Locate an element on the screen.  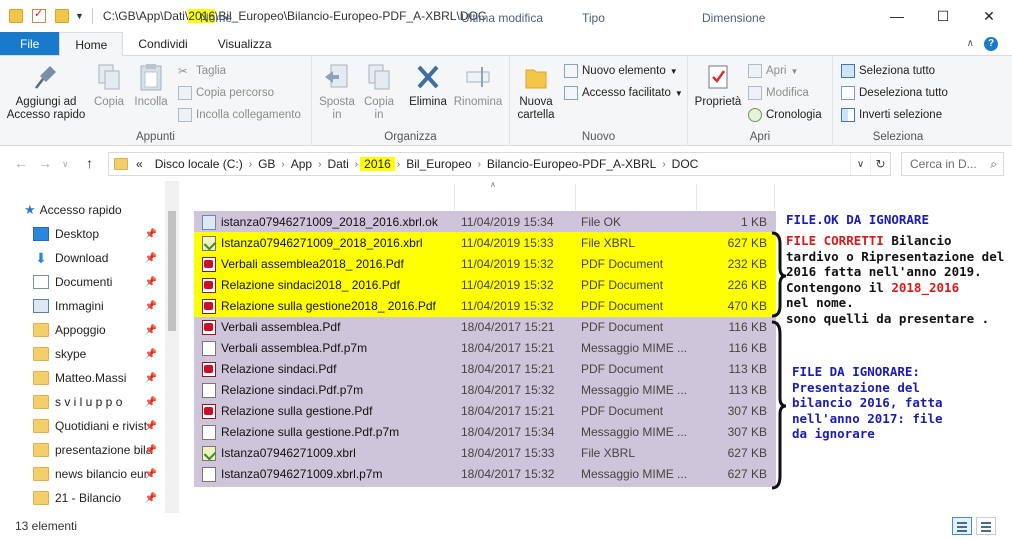
breadcrumb-app: App is located at coordinates (301, 164).